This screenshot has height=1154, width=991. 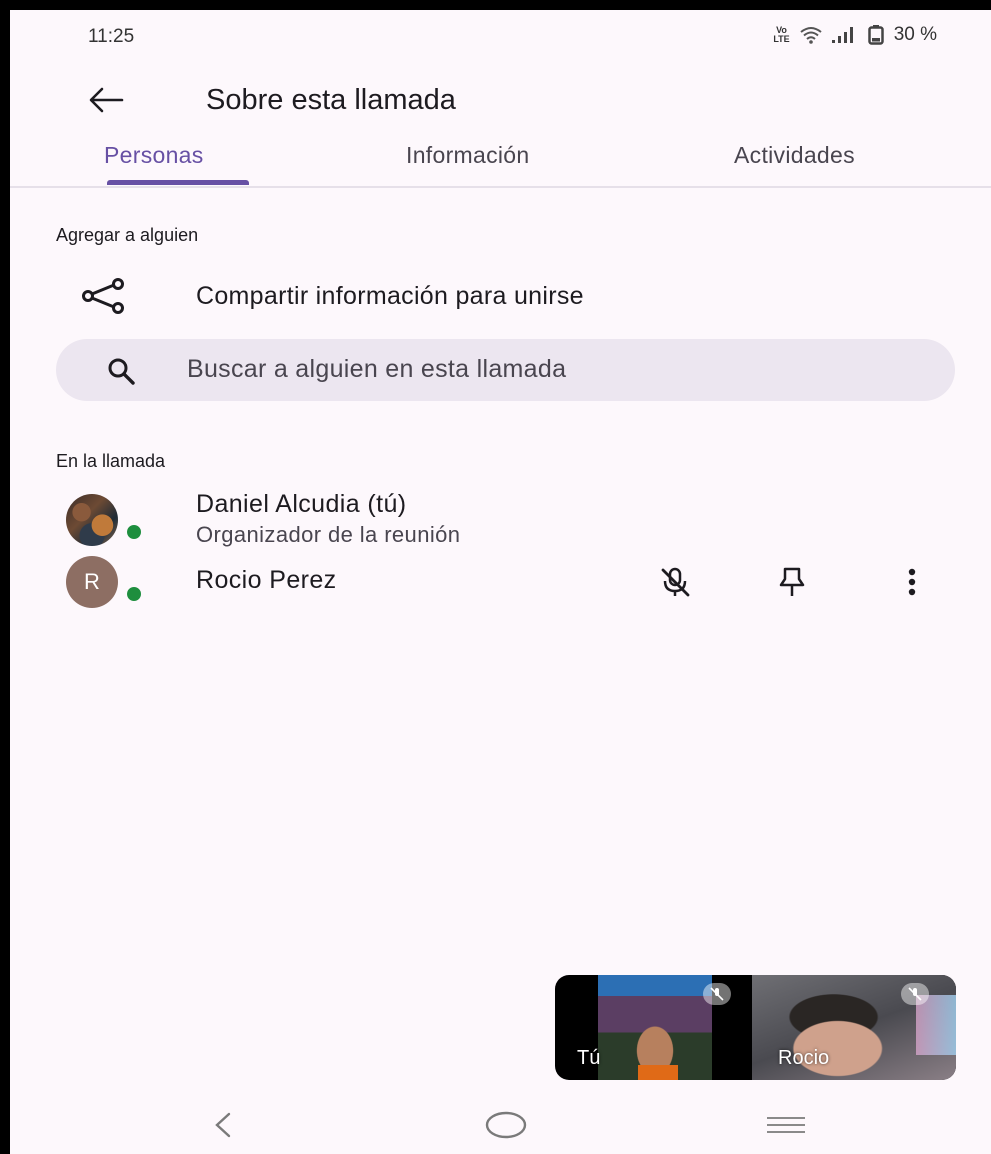 What do you see at coordinates (794, 155) in the screenshot?
I see `tab-actividades: Actividades` at bounding box center [794, 155].